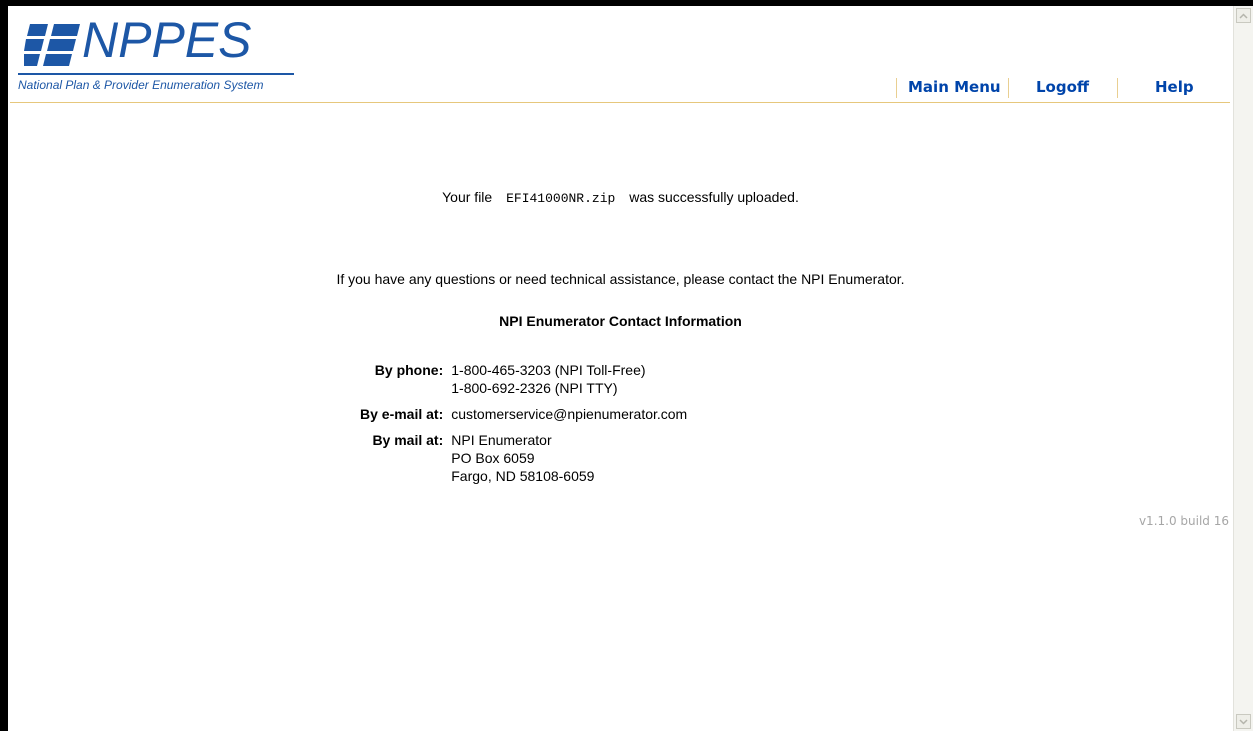 The width and height of the screenshot is (1253, 731). I want to click on email-label: By e-mail at:, so click(402, 414).